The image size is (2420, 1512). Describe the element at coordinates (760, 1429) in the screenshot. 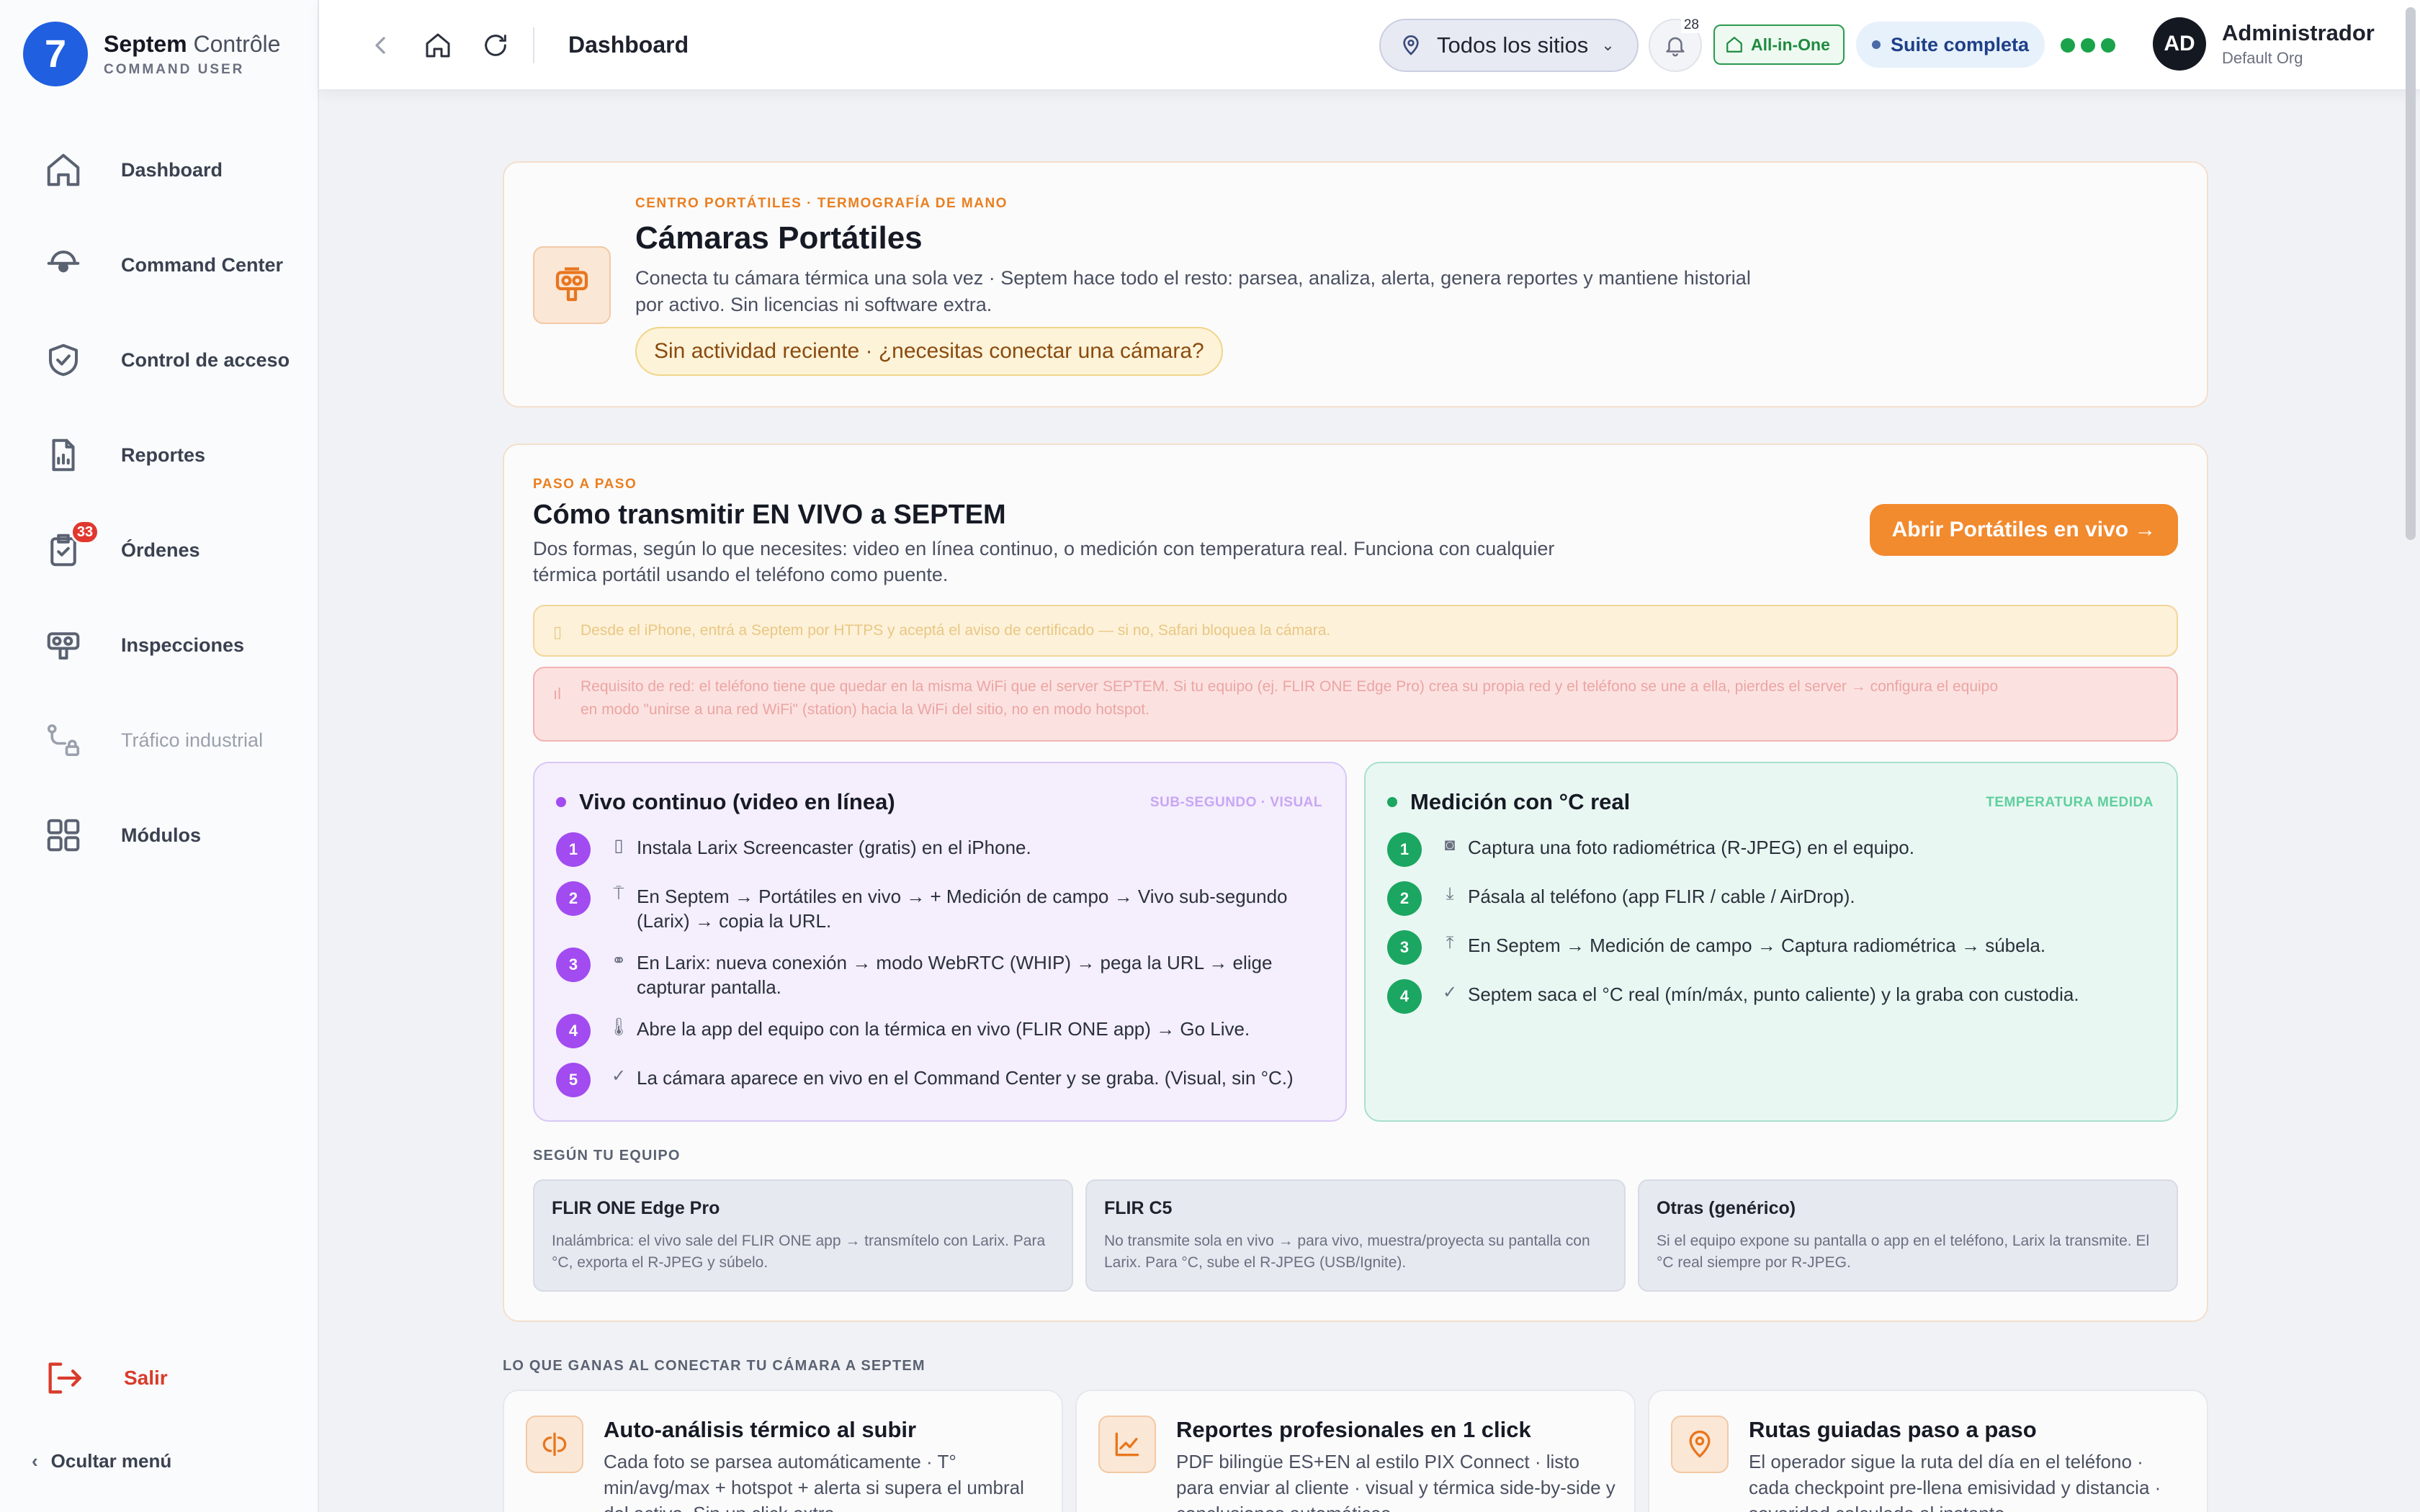

I see `gain-title: Auto-análisis térmico al subir` at that location.